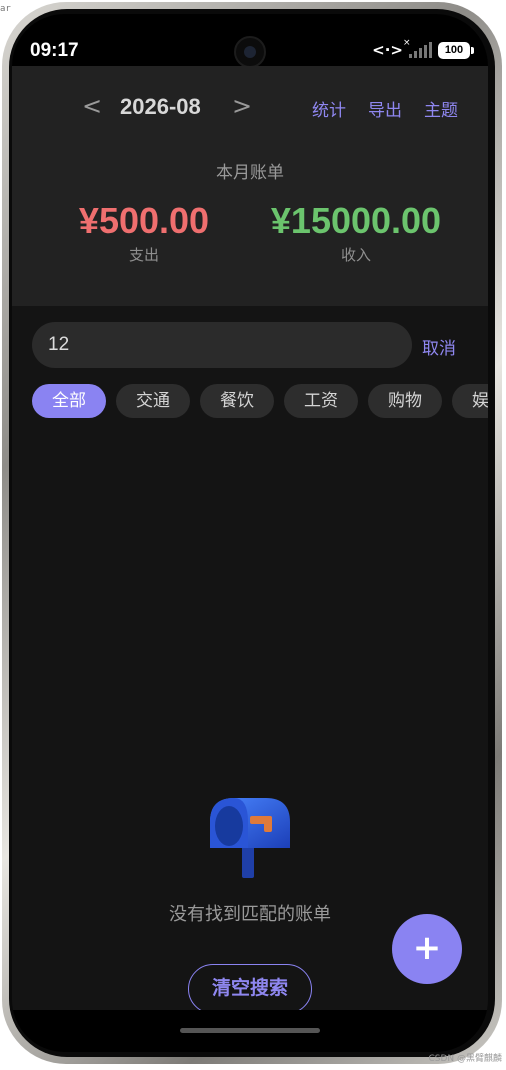 The width and height of the screenshot is (506, 1070). I want to click on export-link: 导出, so click(385, 108).